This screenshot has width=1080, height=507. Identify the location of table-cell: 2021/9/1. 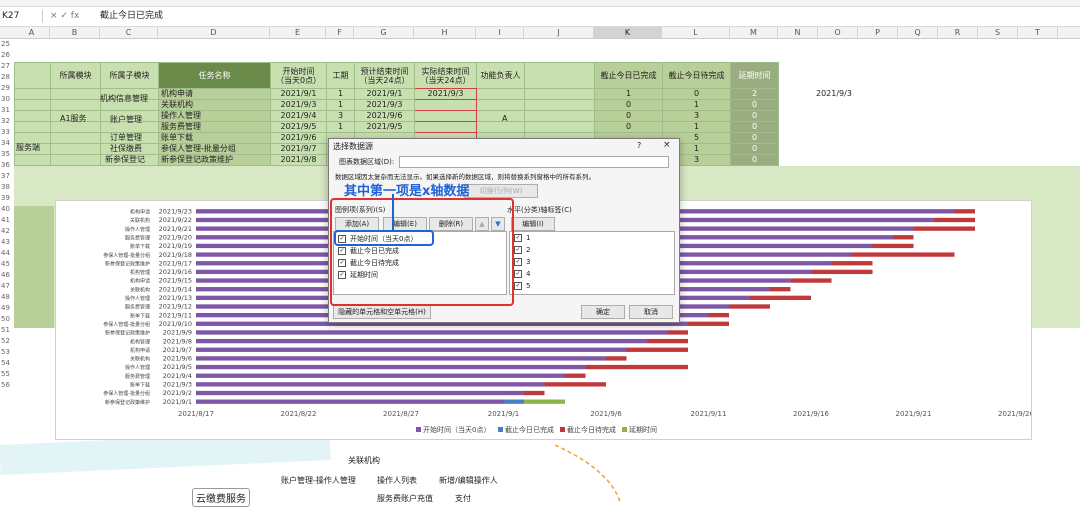
(298, 94).